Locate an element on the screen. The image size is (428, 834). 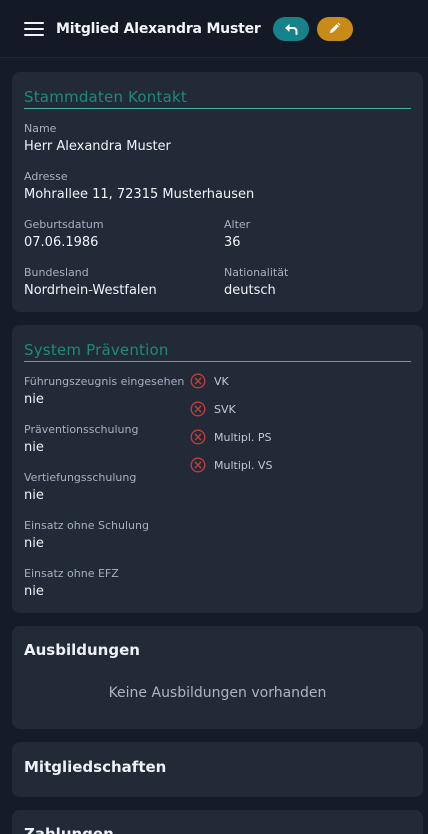
flag-multipl-ps: Multipl. PS is located at coordinates (231, 437).